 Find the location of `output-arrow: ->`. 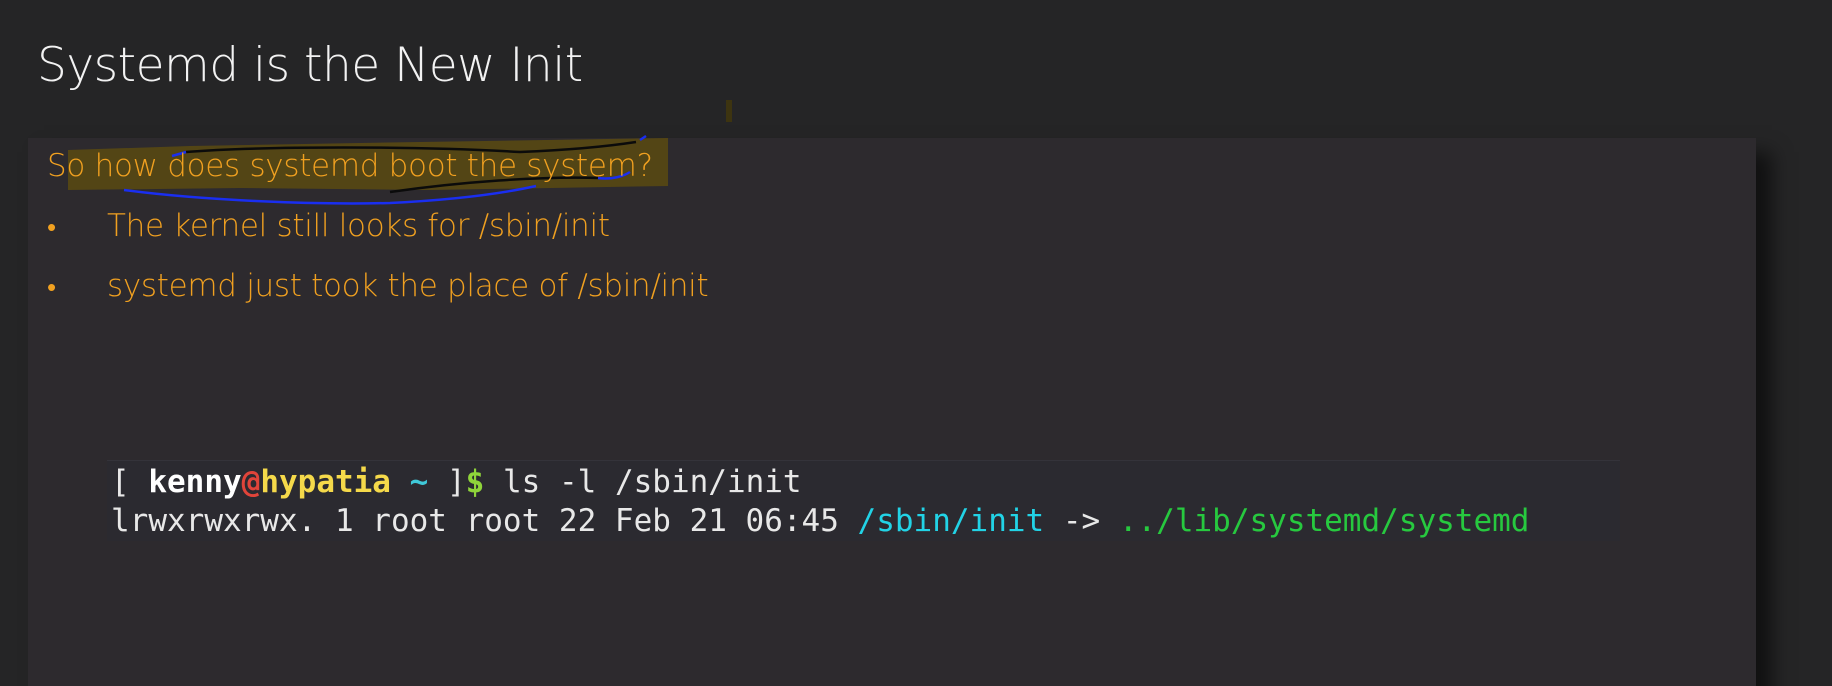

output-arrow: -> is located at coordinates (1081, 521).